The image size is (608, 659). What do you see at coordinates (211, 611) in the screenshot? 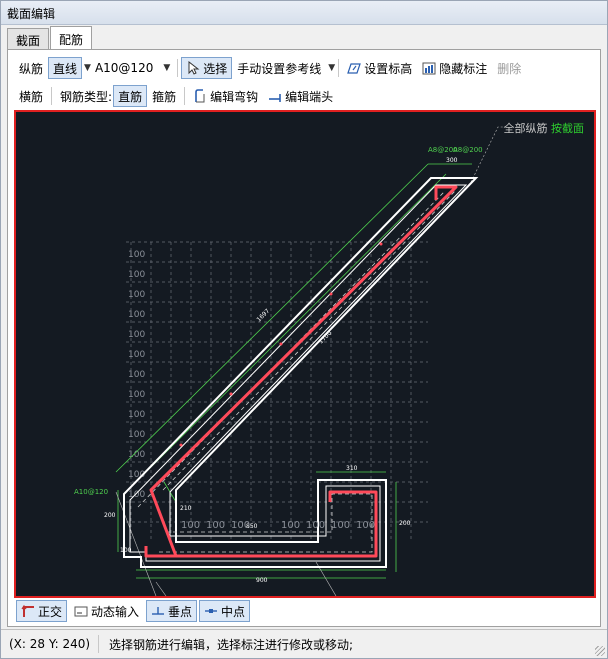
I see `midpoint-icon` at bounding box center [211, 611].